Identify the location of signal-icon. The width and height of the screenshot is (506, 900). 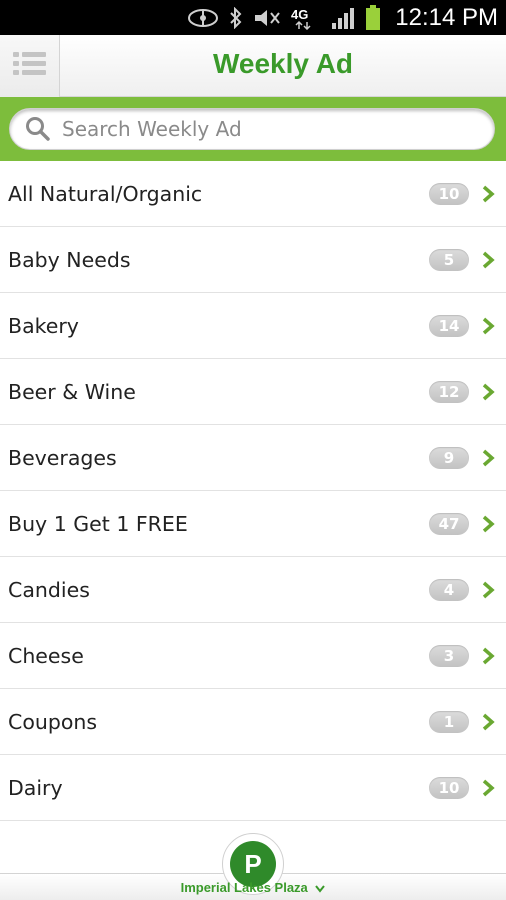
(343, 18).